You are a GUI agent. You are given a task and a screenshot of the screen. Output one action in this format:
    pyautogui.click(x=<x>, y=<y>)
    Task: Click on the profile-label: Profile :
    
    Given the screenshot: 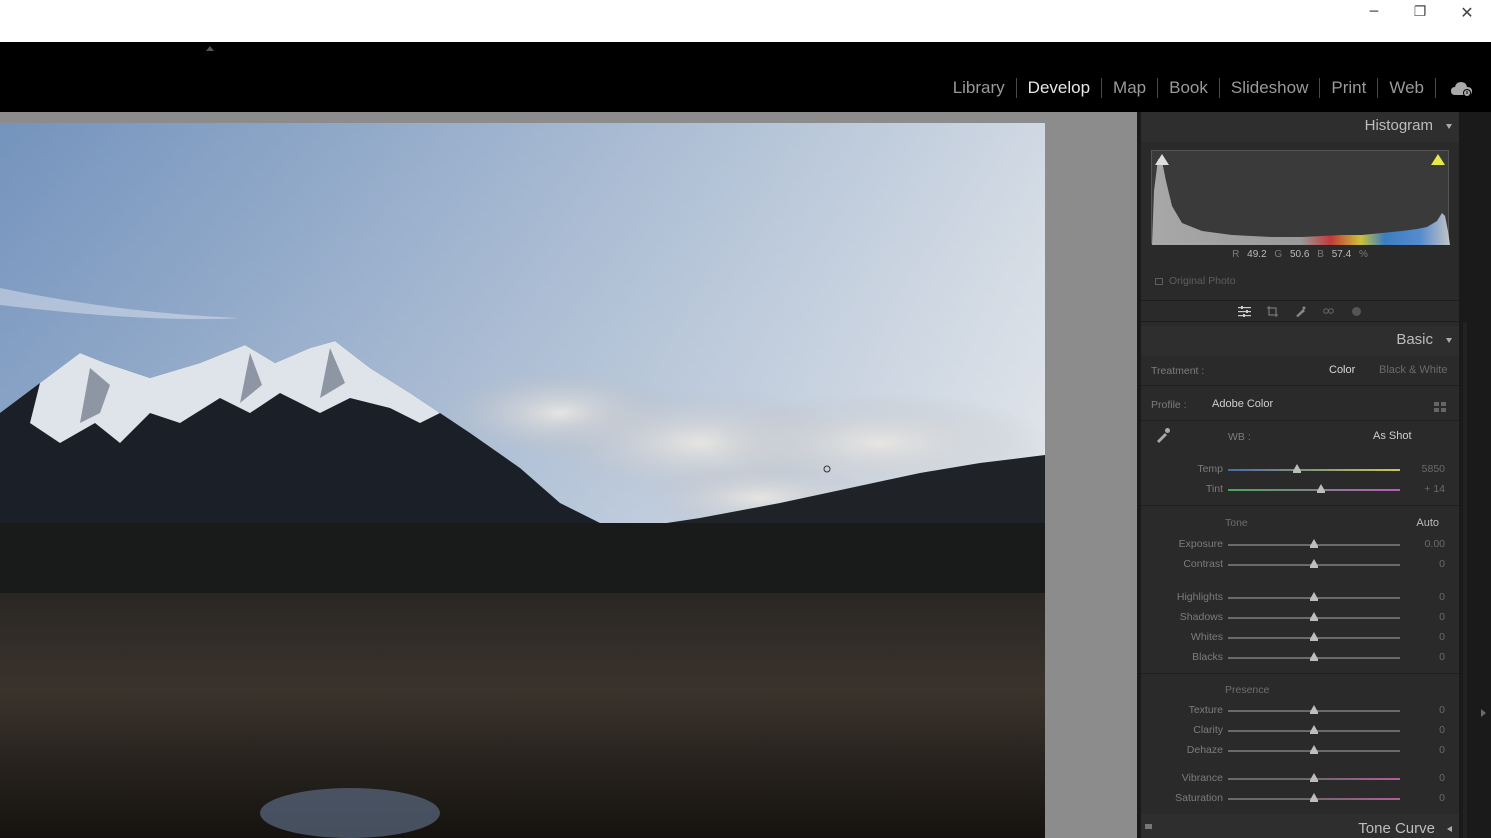 What is the action you would take?
    pyautogui.click(x=1169, y=405)
    